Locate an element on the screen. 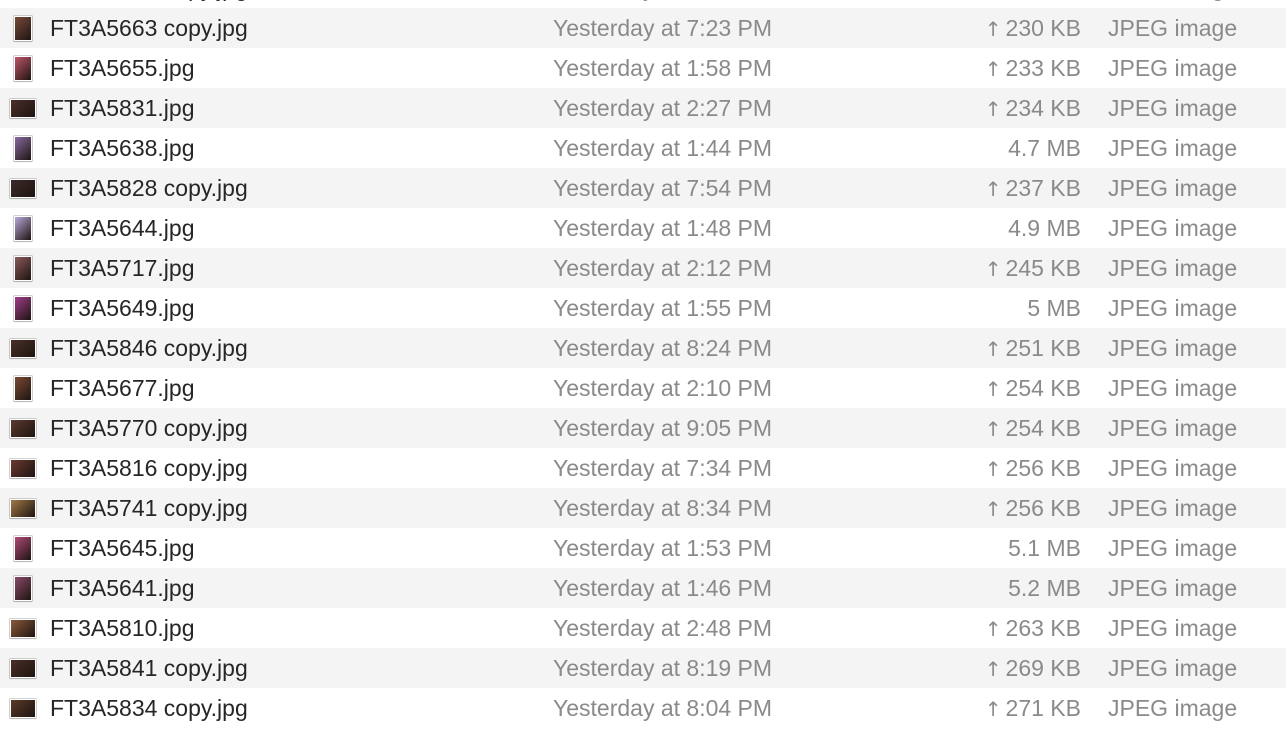 The height and width of the screenshot is (729, 1286). file-size-value: 237 KB is located at coordinates (1043, 188).